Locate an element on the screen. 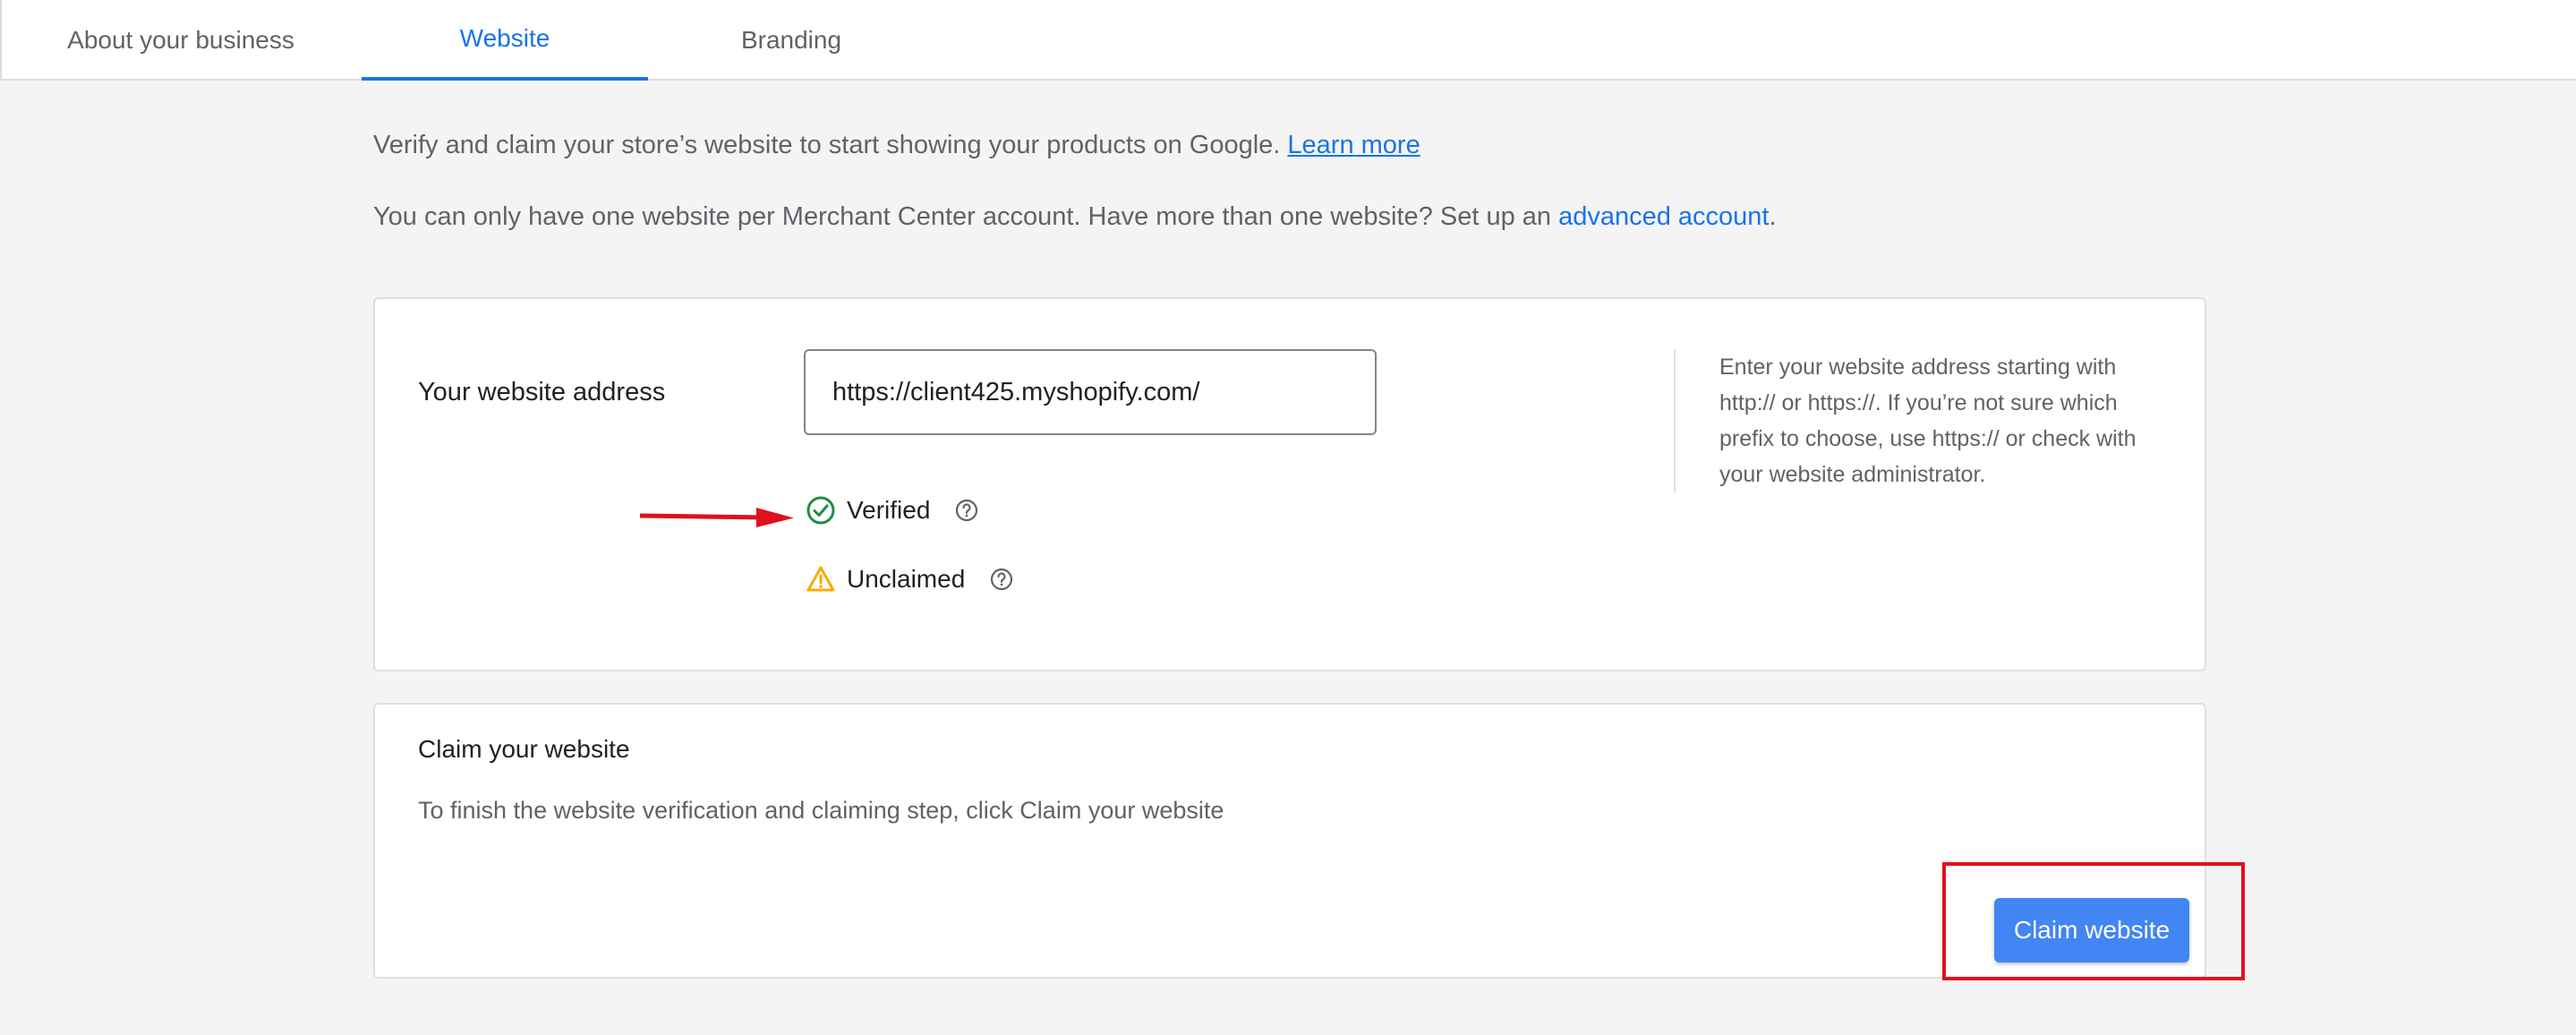 The image size is (2576, 1035). tab-website: Website is located at coordinates (505, 40).